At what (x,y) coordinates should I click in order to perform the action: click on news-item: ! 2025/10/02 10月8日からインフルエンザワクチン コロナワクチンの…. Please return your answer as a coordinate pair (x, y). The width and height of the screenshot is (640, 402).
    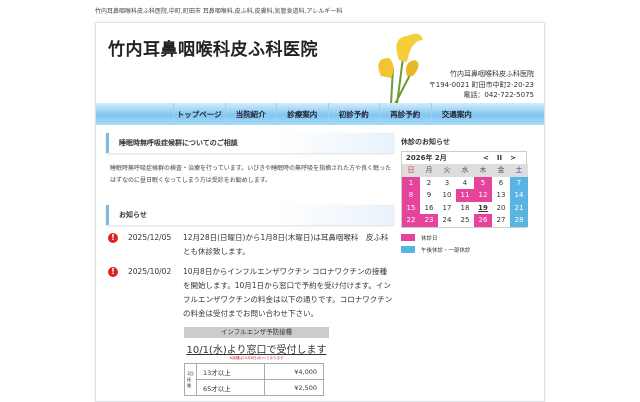
    Looking at the image, I should click on (250, 293).